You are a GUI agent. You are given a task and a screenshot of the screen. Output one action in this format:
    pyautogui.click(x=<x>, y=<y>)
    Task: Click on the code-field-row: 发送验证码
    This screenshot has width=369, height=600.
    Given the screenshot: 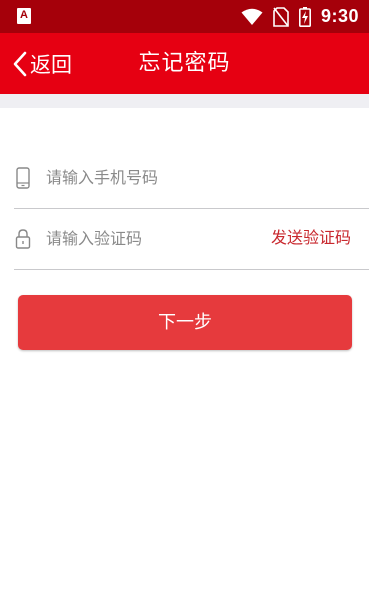 What is the action you would take?
    pyautogui.click(x=191, y=238)
    